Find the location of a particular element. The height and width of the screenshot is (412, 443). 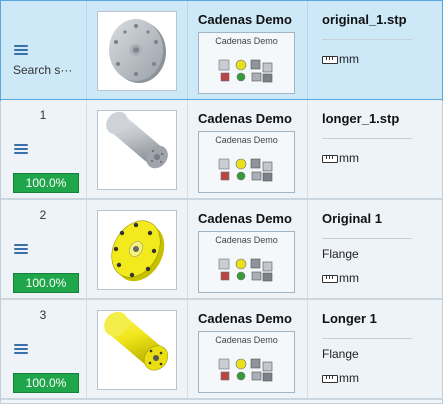

part-title: original_1.stp is located at coordinates (364, 19).